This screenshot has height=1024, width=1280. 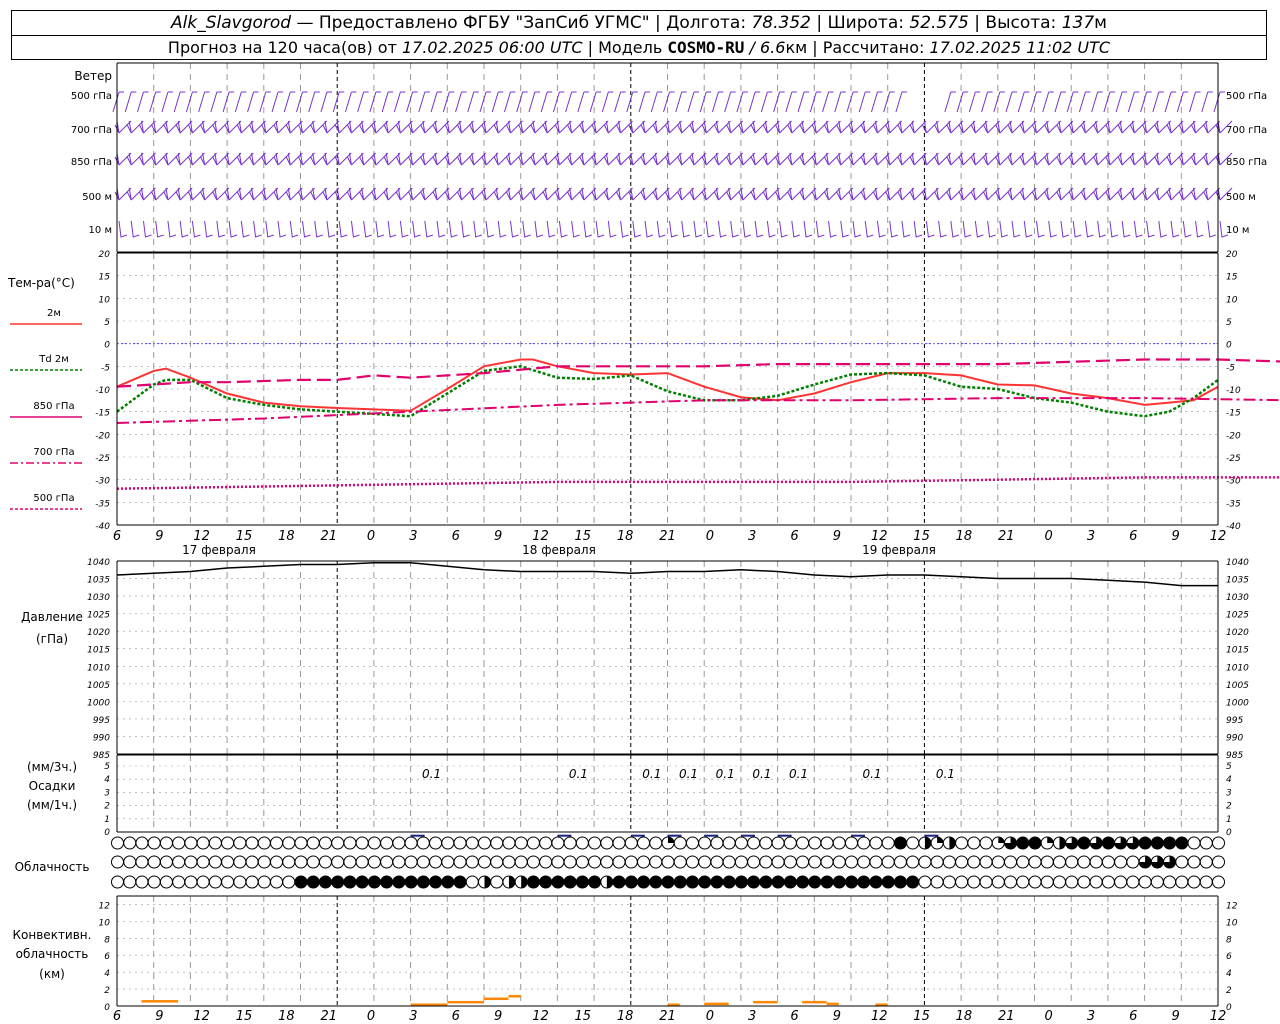 I want to click on precip-tick-label-right: 2, so click(x=1229, y=807).